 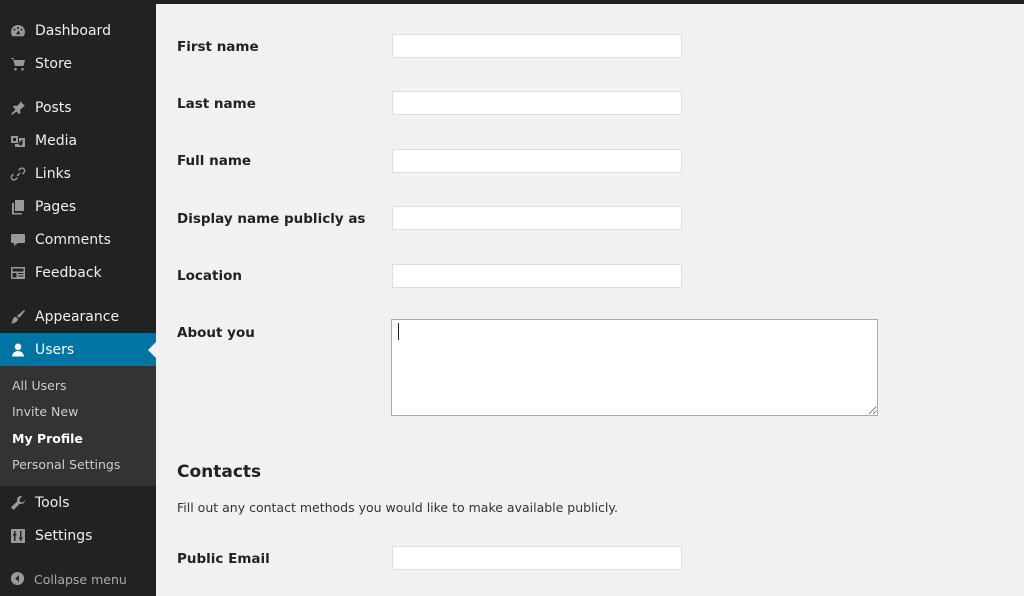 I want to click on sidebar-item-label: Media, so click(x=56, y=140).